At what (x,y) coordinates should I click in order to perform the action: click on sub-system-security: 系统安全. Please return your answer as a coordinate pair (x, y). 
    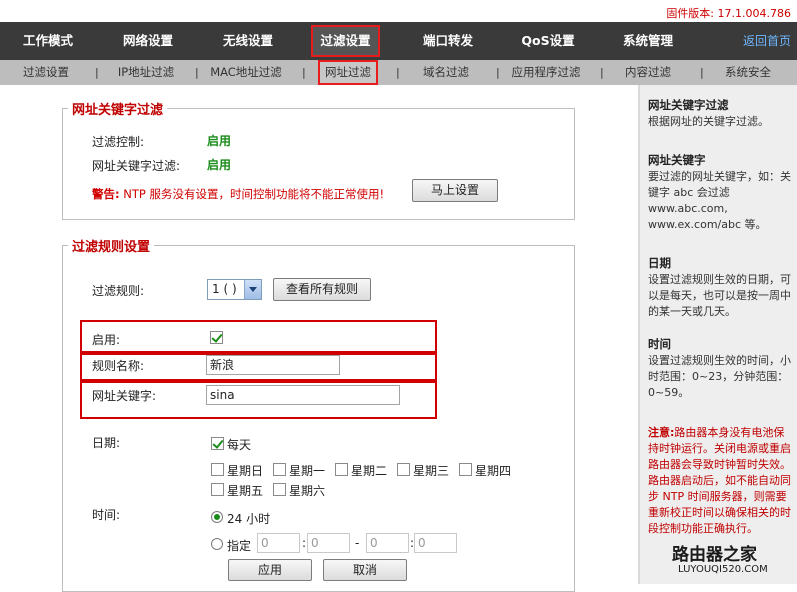
    Looking at the image, I should click on (748, 72).